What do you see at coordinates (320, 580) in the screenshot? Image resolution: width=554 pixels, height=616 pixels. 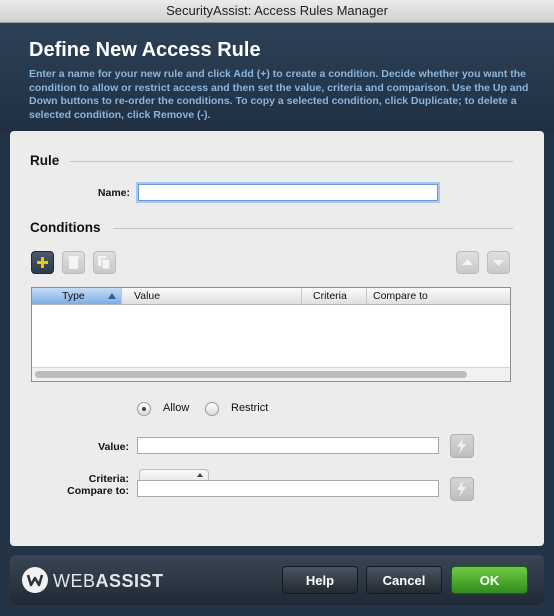 I see `help-button: Help` at bounding box center [320, 580].